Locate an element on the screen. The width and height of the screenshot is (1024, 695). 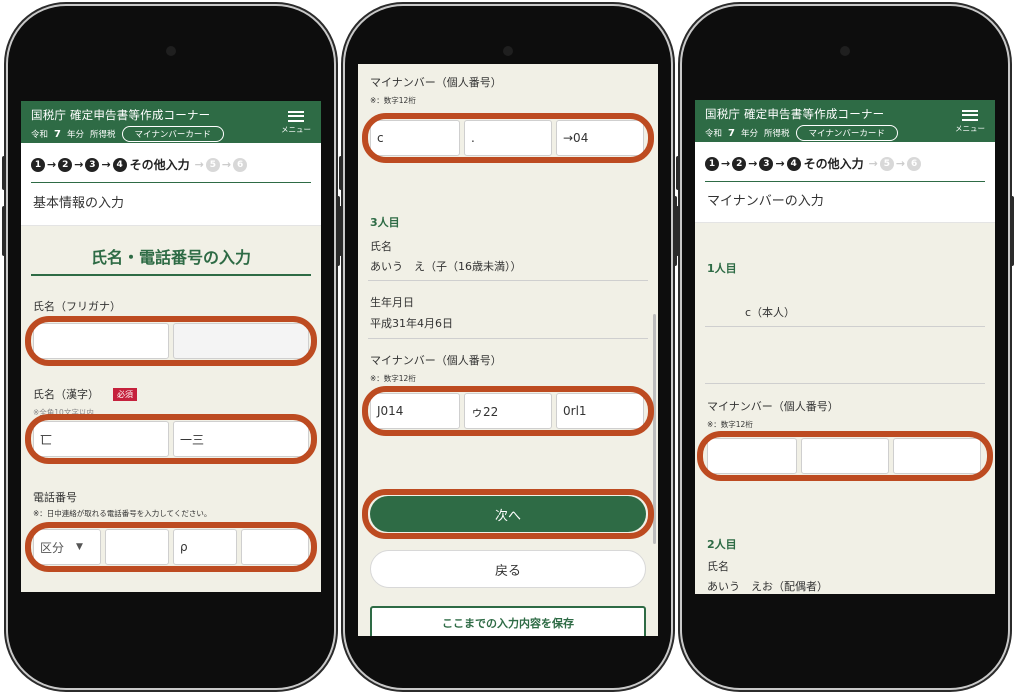
kana-first-input is located at coordinates (241, 341).